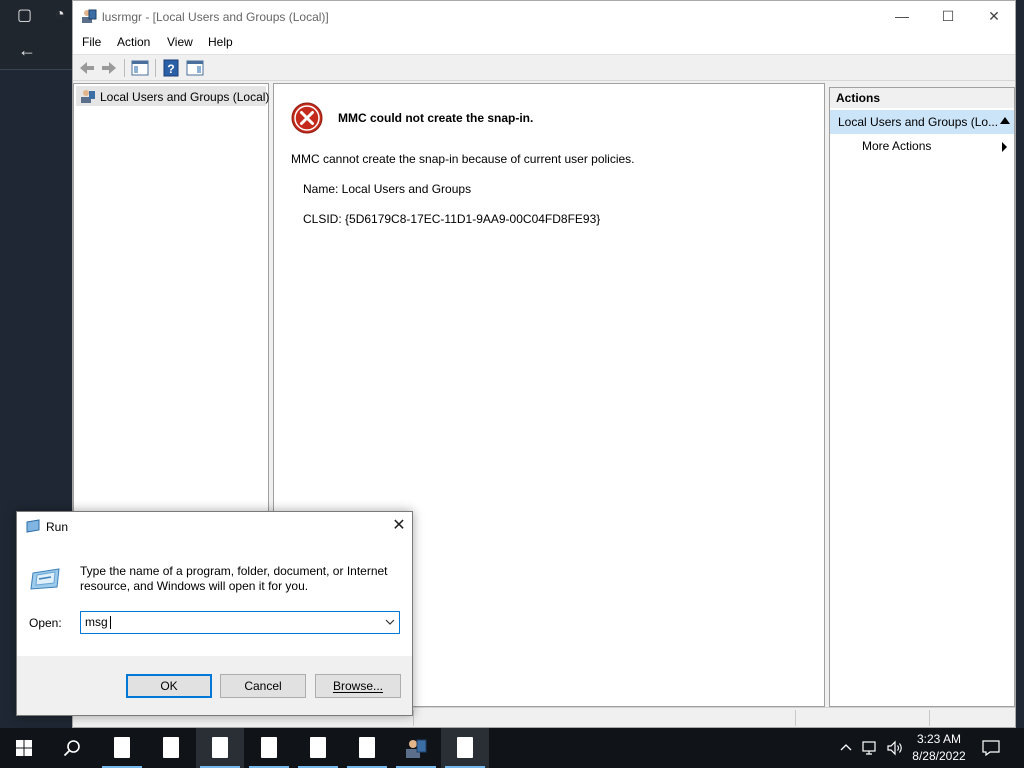 The height and width of the screenshot is (768, 1024). What do you see at coordinates (87, 68) in the screenshot?
I see `back-arrow-icon` at bounding box center [87, 68].